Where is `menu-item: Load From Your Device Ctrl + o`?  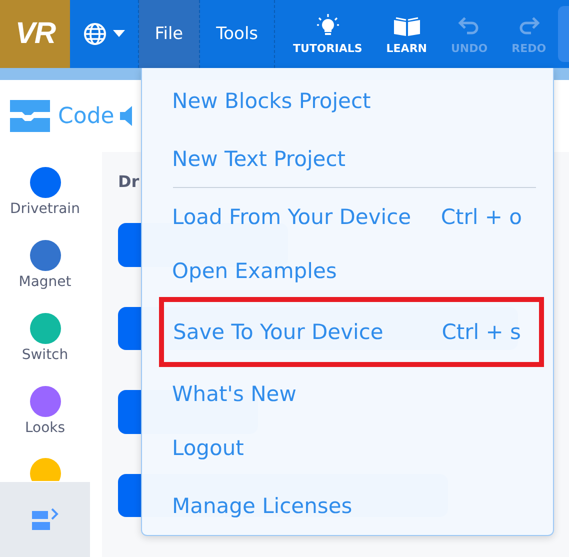
menu-item: Load From Your Device Ctrl + o is located at coordinates (347, 217).